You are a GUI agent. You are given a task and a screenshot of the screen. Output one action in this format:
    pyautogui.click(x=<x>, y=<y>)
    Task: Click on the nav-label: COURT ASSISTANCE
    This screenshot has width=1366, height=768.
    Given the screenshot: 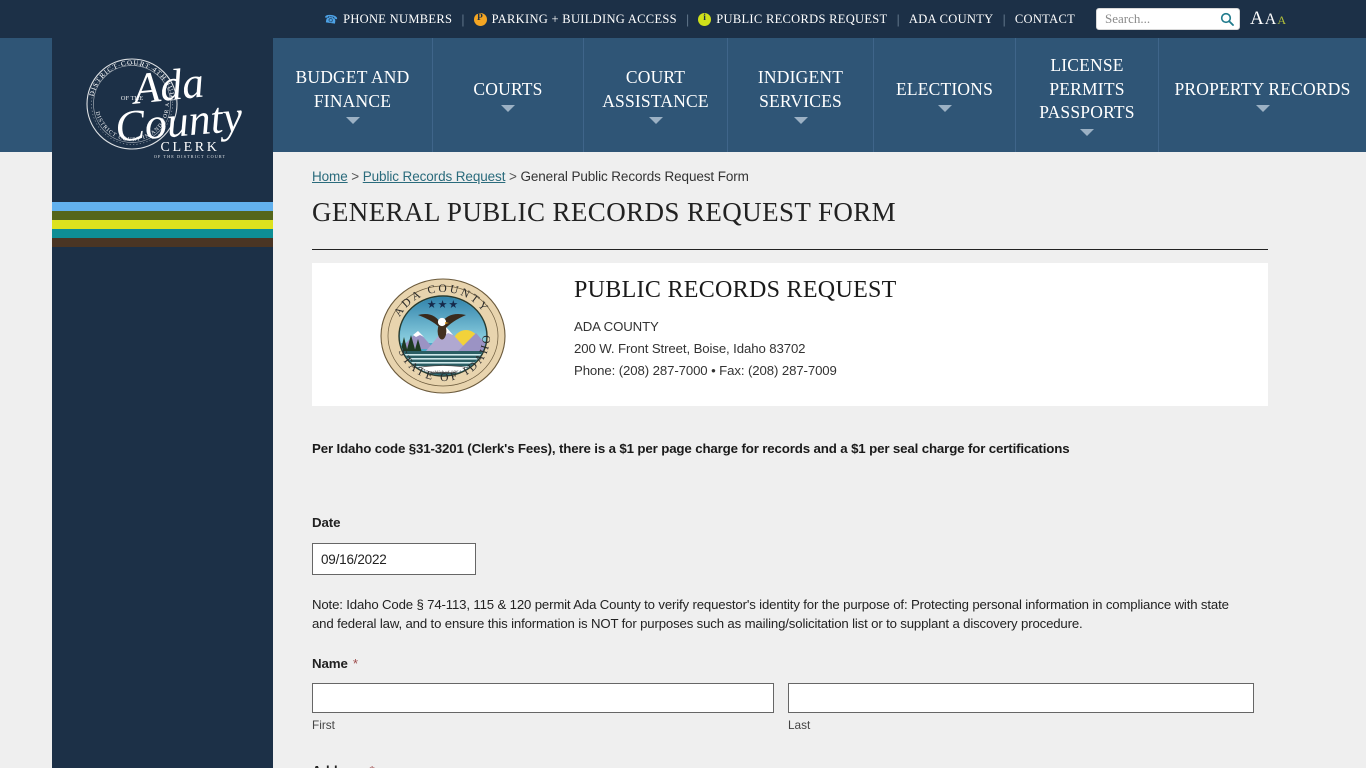 What is the action you would take?
    pyautogui.click(x=655, y=88)
    